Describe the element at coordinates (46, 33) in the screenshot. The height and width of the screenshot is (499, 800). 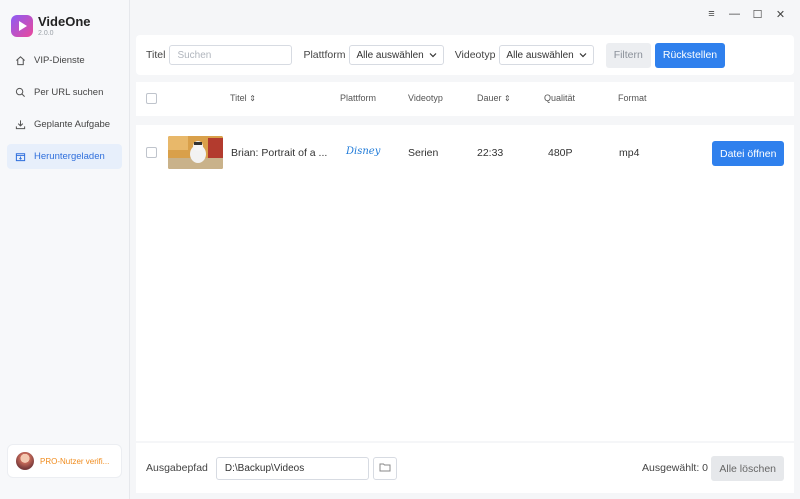
I see `app-version: 2.0.0` at that location.